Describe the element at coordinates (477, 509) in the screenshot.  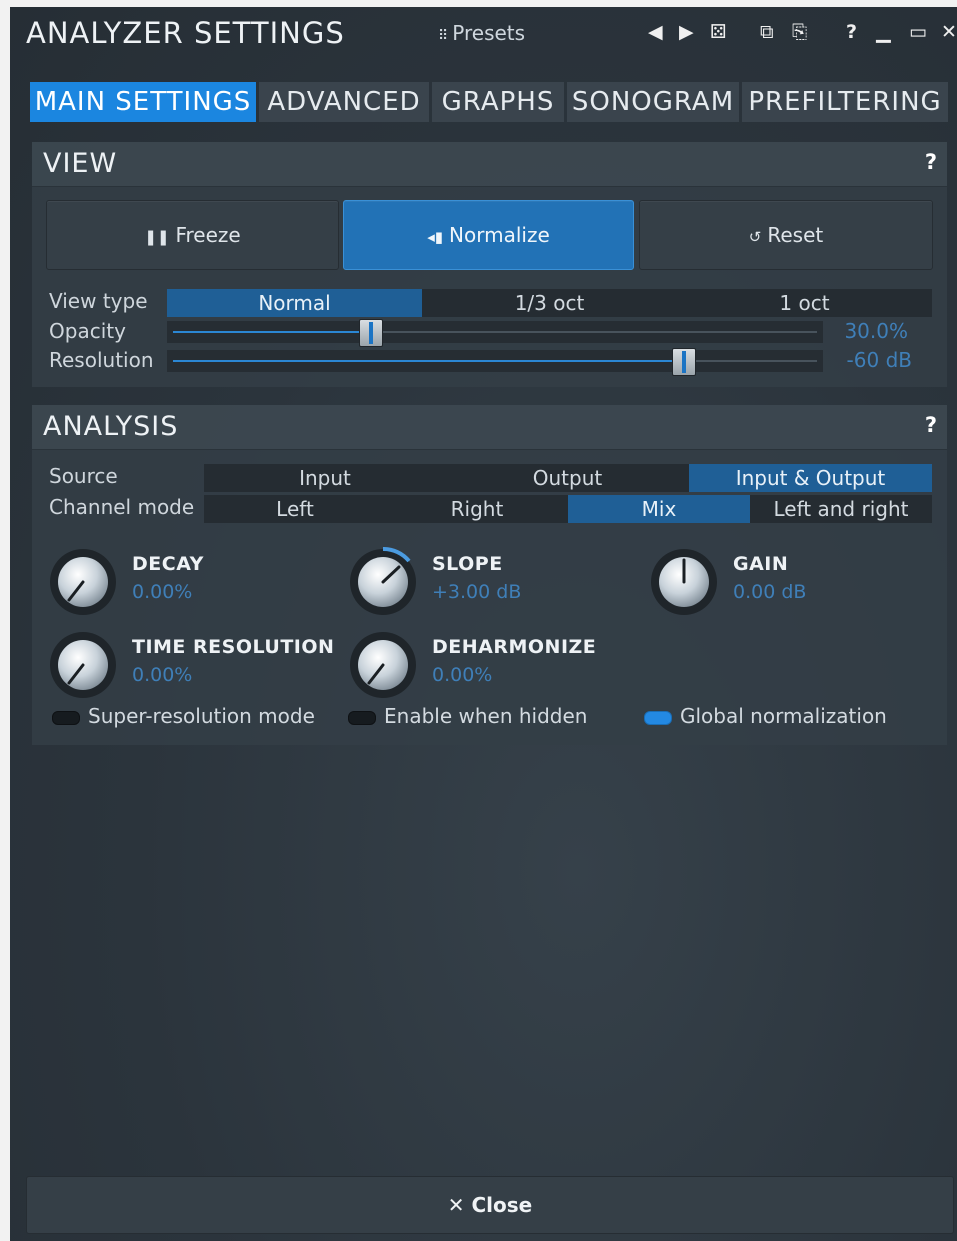
I see `channel-mode-right: Right` at that location.